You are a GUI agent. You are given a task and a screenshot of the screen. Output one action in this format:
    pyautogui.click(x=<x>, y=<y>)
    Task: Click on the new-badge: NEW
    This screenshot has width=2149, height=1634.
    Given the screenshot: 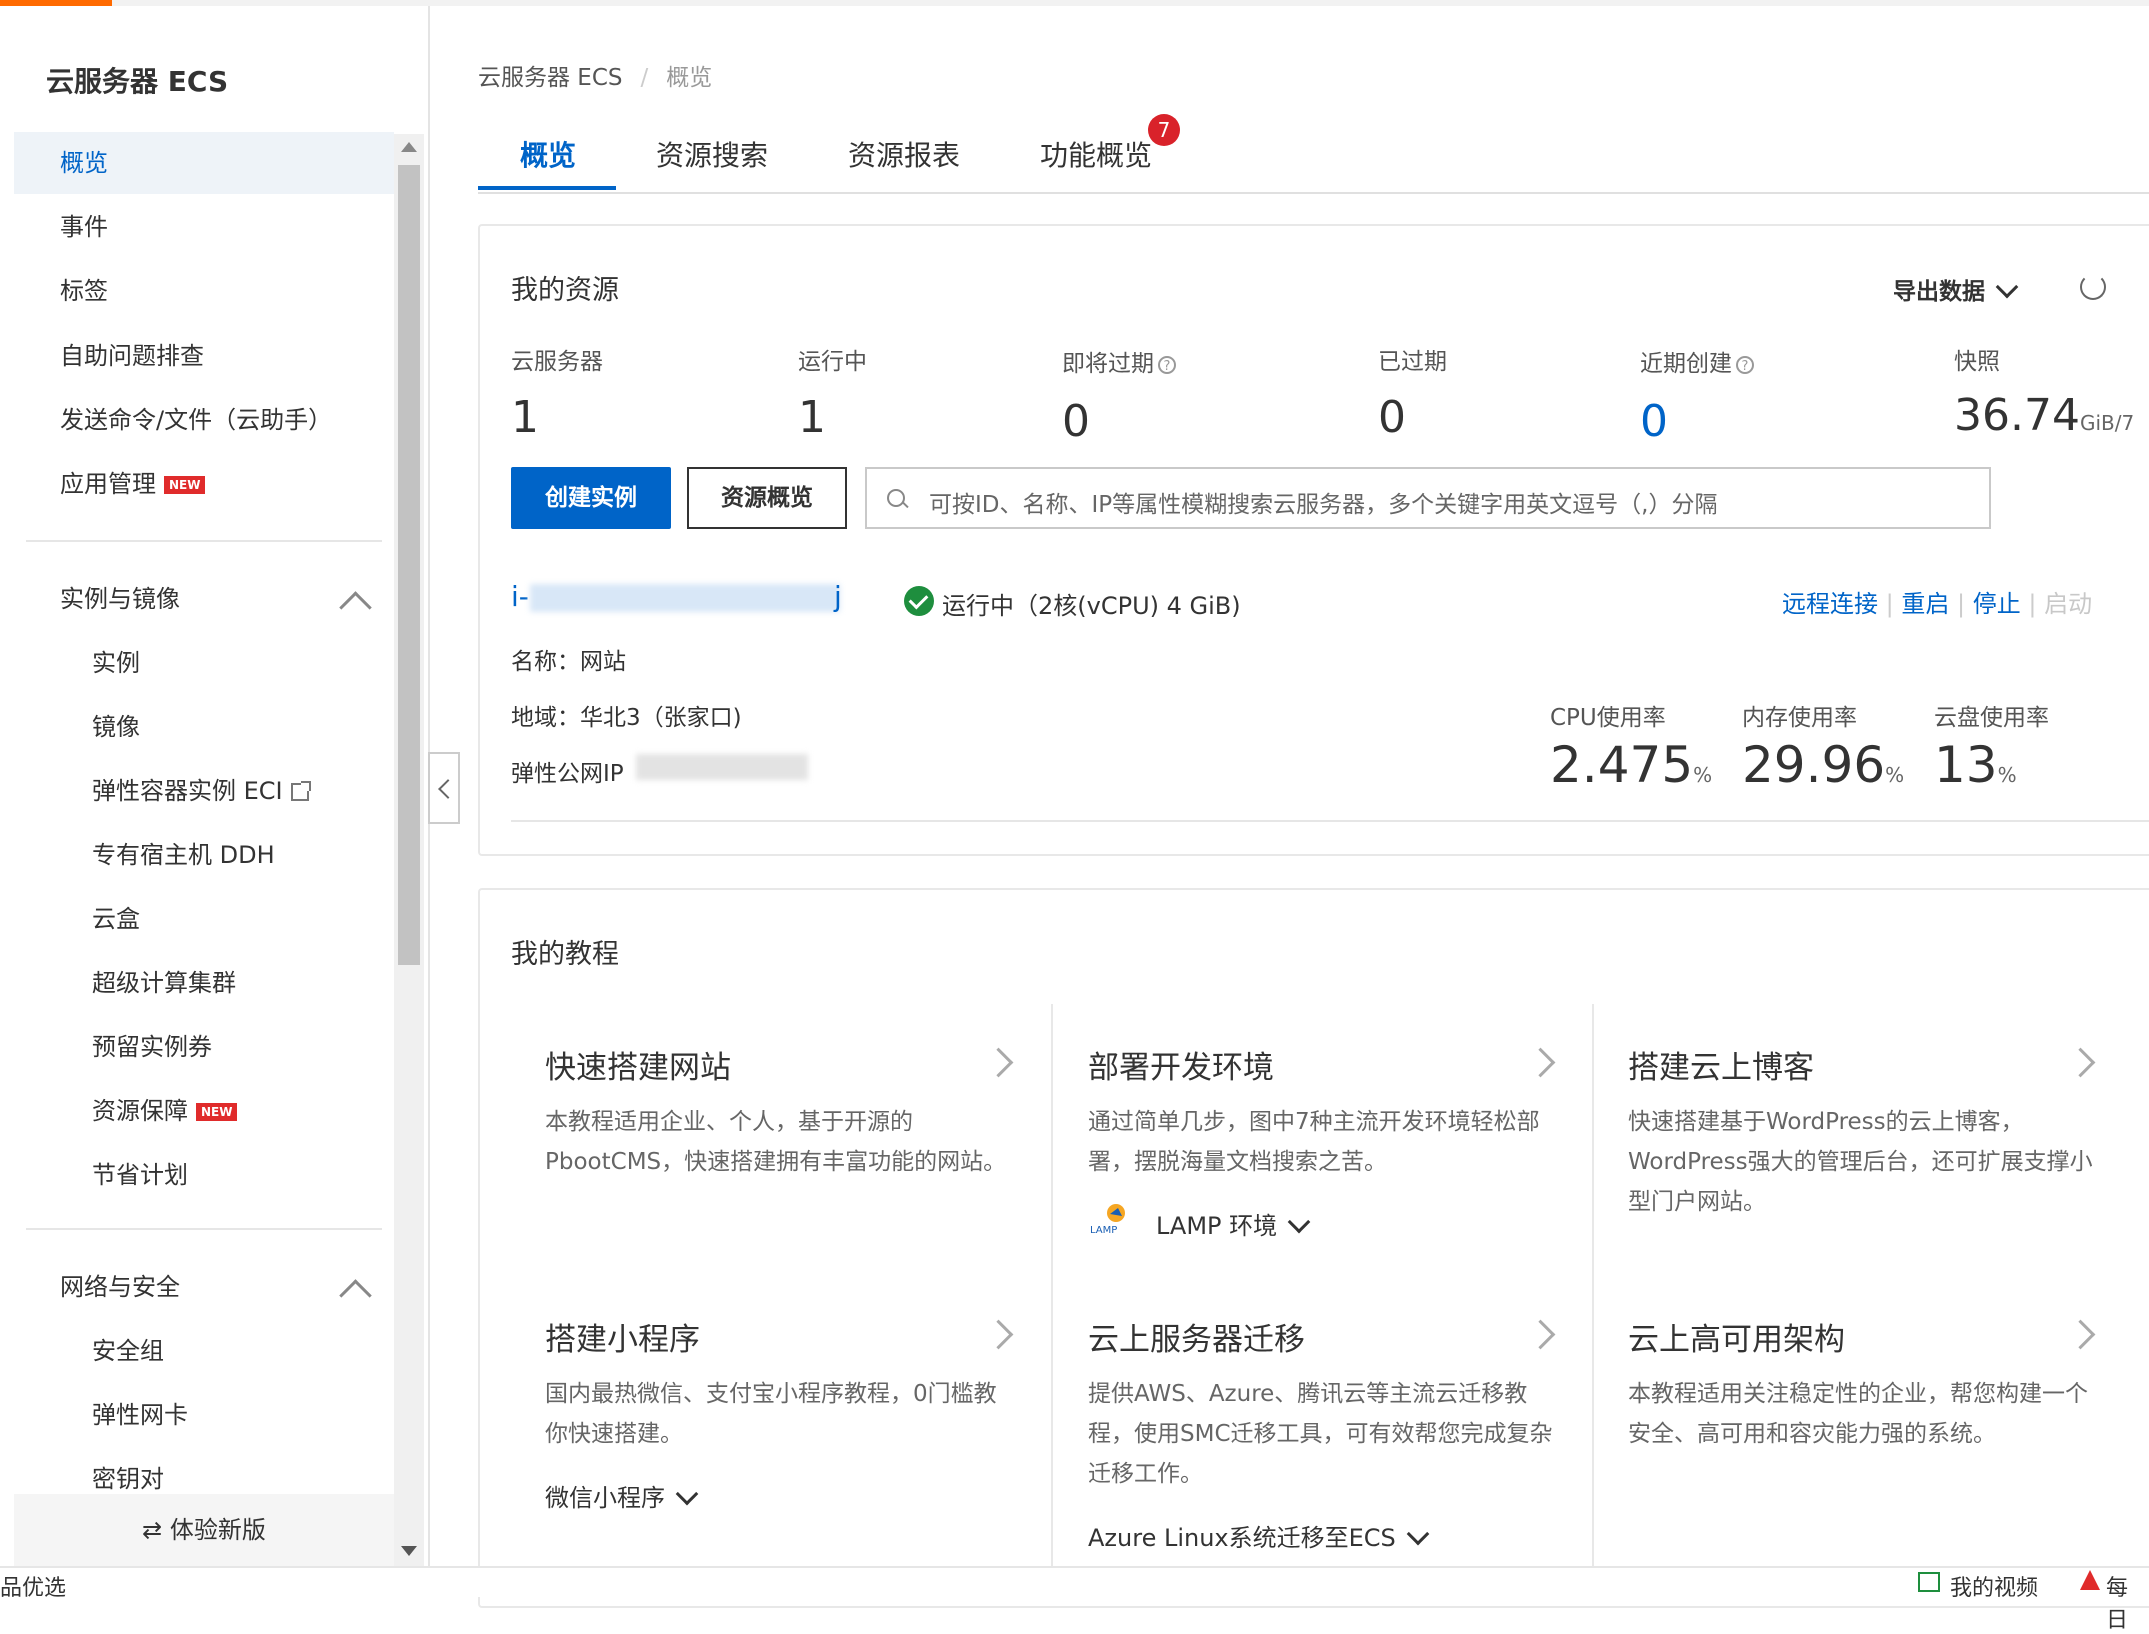 What is the action you would take?
    pyautogui.click(x=185, y=485)
    